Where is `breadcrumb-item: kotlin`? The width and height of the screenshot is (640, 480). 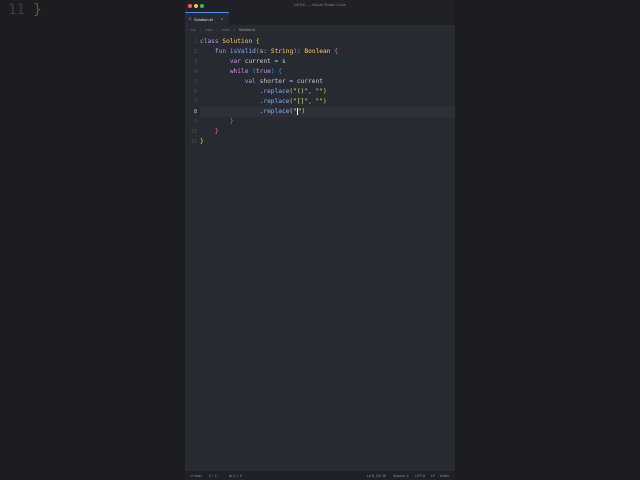 breadcrumb-item: kotlin is located at coordinates (226, 30).